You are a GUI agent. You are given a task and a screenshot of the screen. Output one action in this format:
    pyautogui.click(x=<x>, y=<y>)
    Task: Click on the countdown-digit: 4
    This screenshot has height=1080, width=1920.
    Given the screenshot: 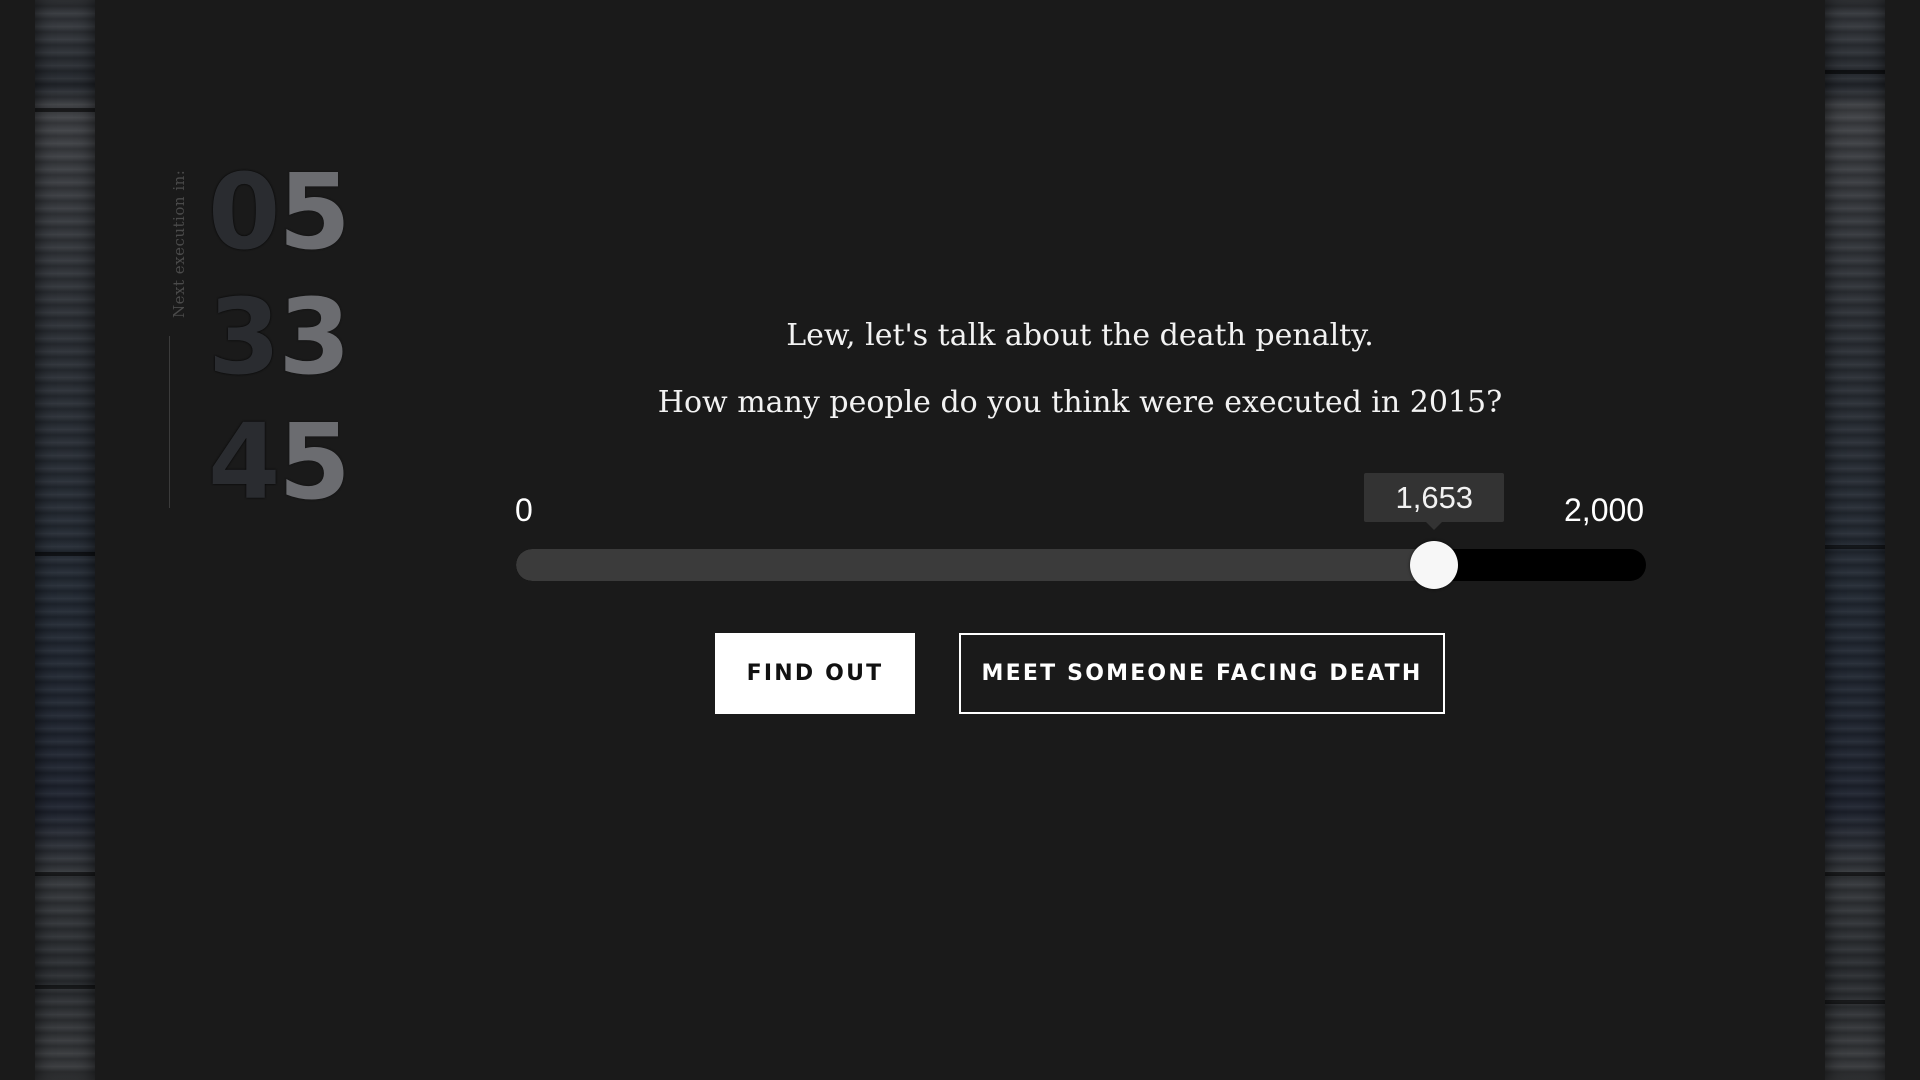 What is the action you would take?
    pyautogui.click(x=244, y=462)
    